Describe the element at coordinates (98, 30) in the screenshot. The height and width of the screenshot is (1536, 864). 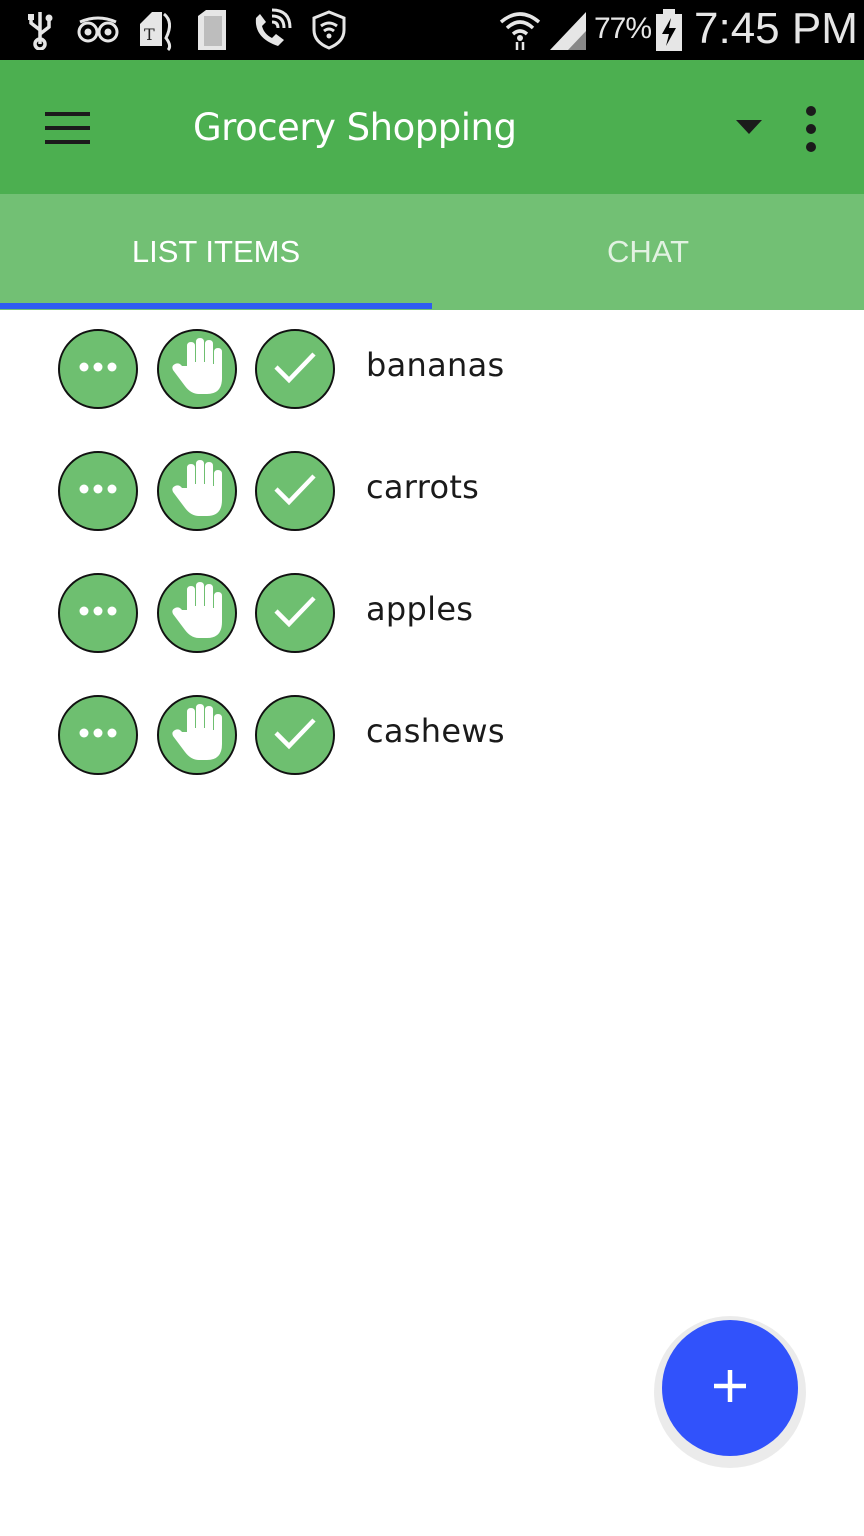
I see `tripadvisor-icon` at that location.